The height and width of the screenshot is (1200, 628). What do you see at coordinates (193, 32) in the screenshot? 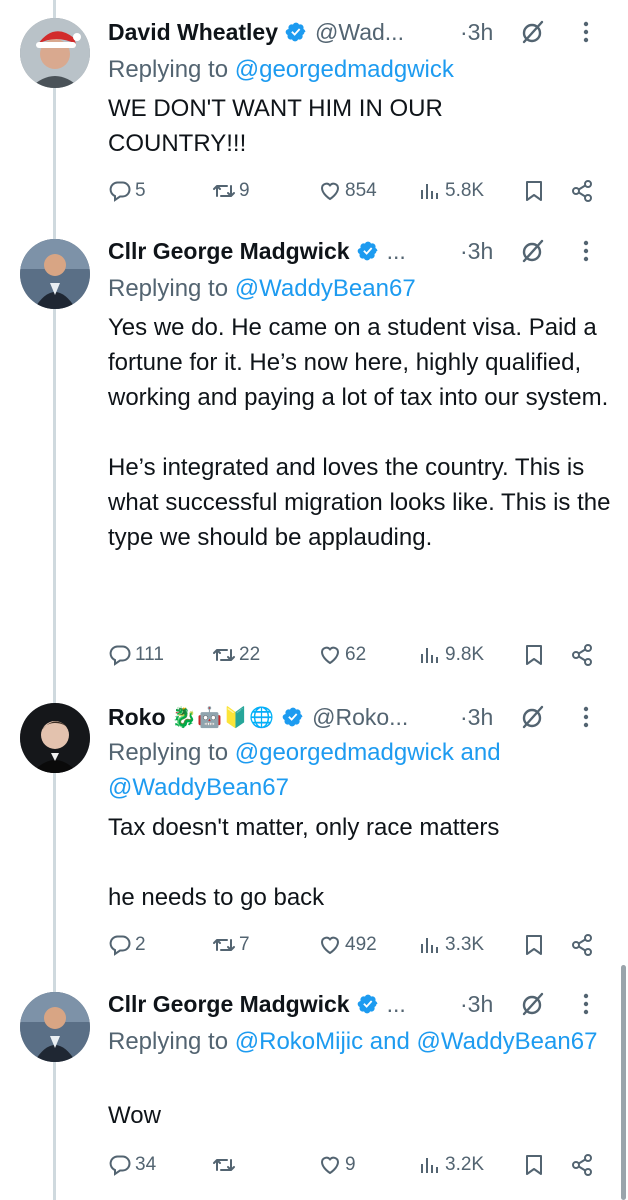
I see `author-name: David Wheatley` at bounding box center [193, 32].